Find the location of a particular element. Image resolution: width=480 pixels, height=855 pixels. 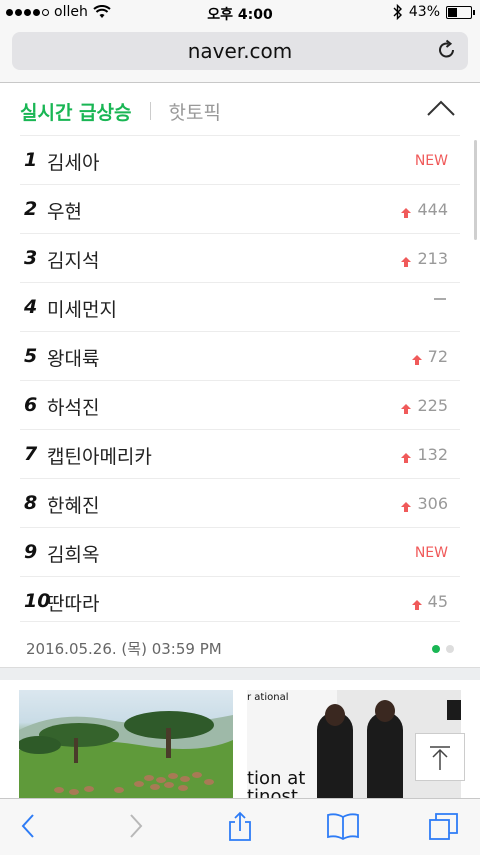

trending-item: 1 김세아 NEW is located at coordinates (240, 159).